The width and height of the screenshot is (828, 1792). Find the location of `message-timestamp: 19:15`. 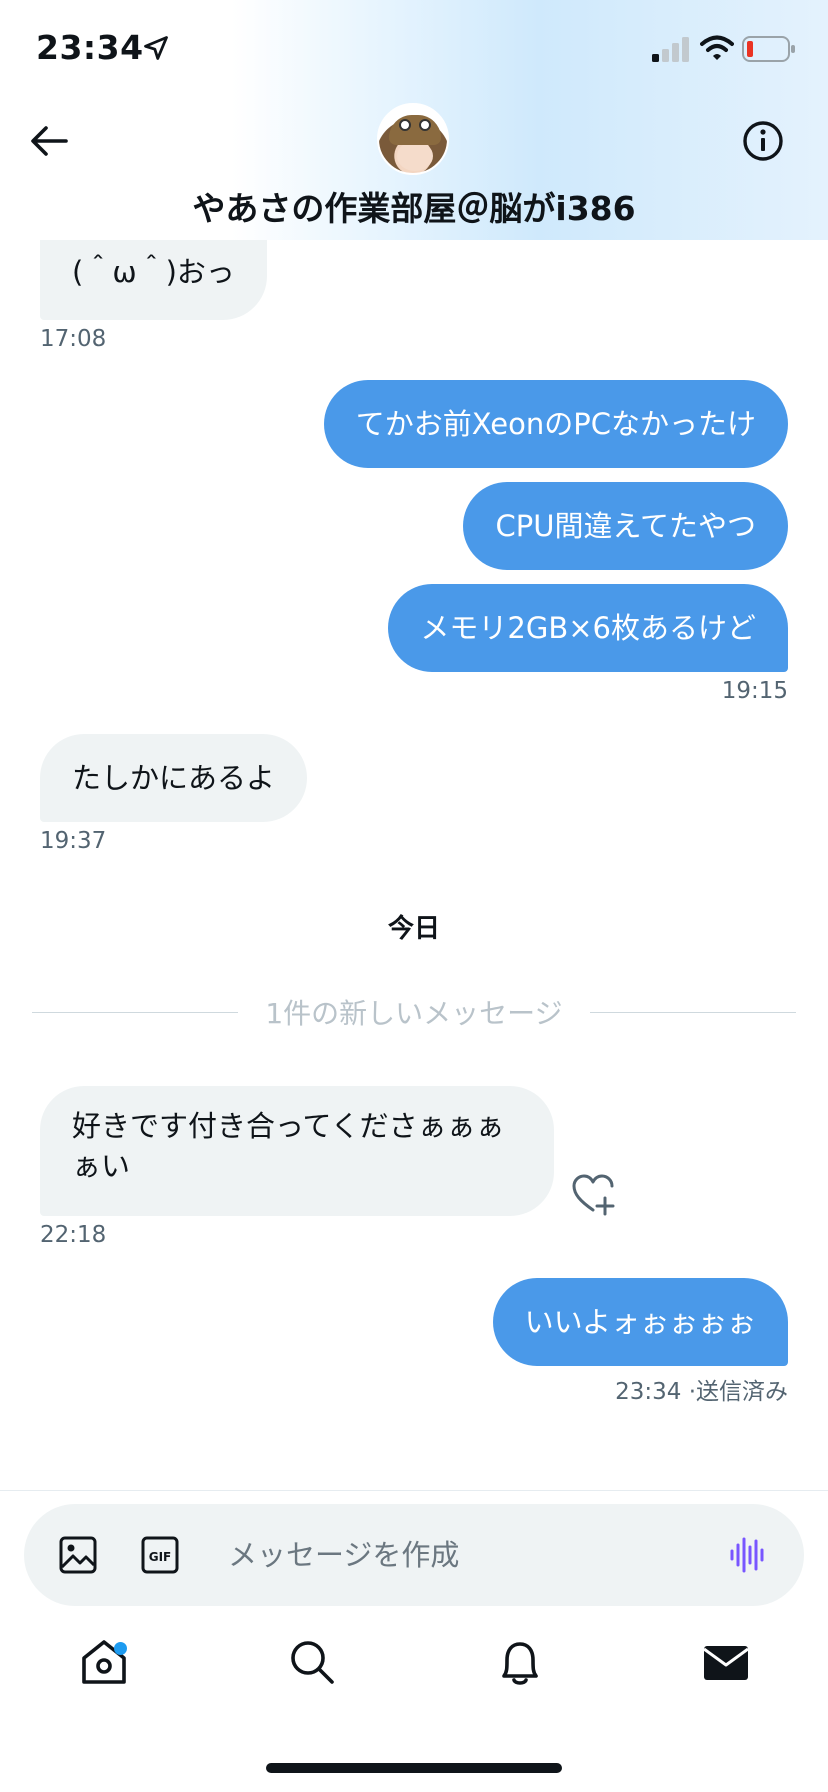

message-timestamp: 19:15 is located at coordinates (754, 691).